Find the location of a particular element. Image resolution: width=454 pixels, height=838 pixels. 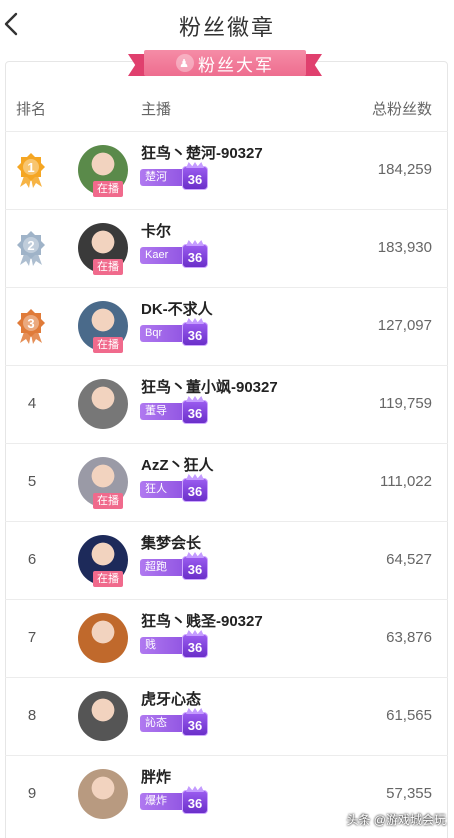

fan-count: 183,930 is located at coordinates (404, 247).